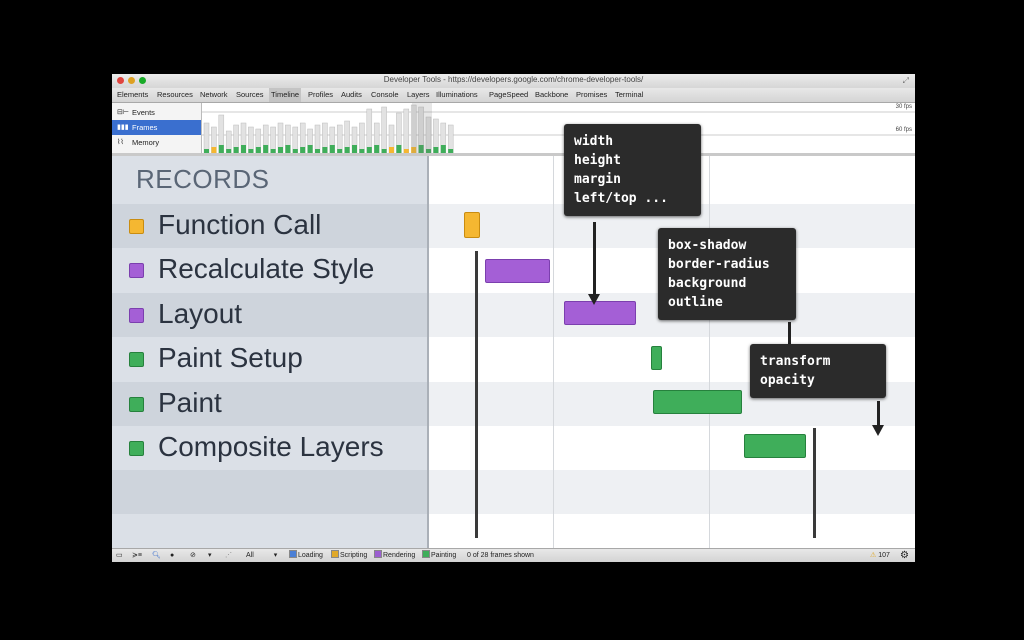  I want to click on loading-checkbox: Loading, so click(306, 555).